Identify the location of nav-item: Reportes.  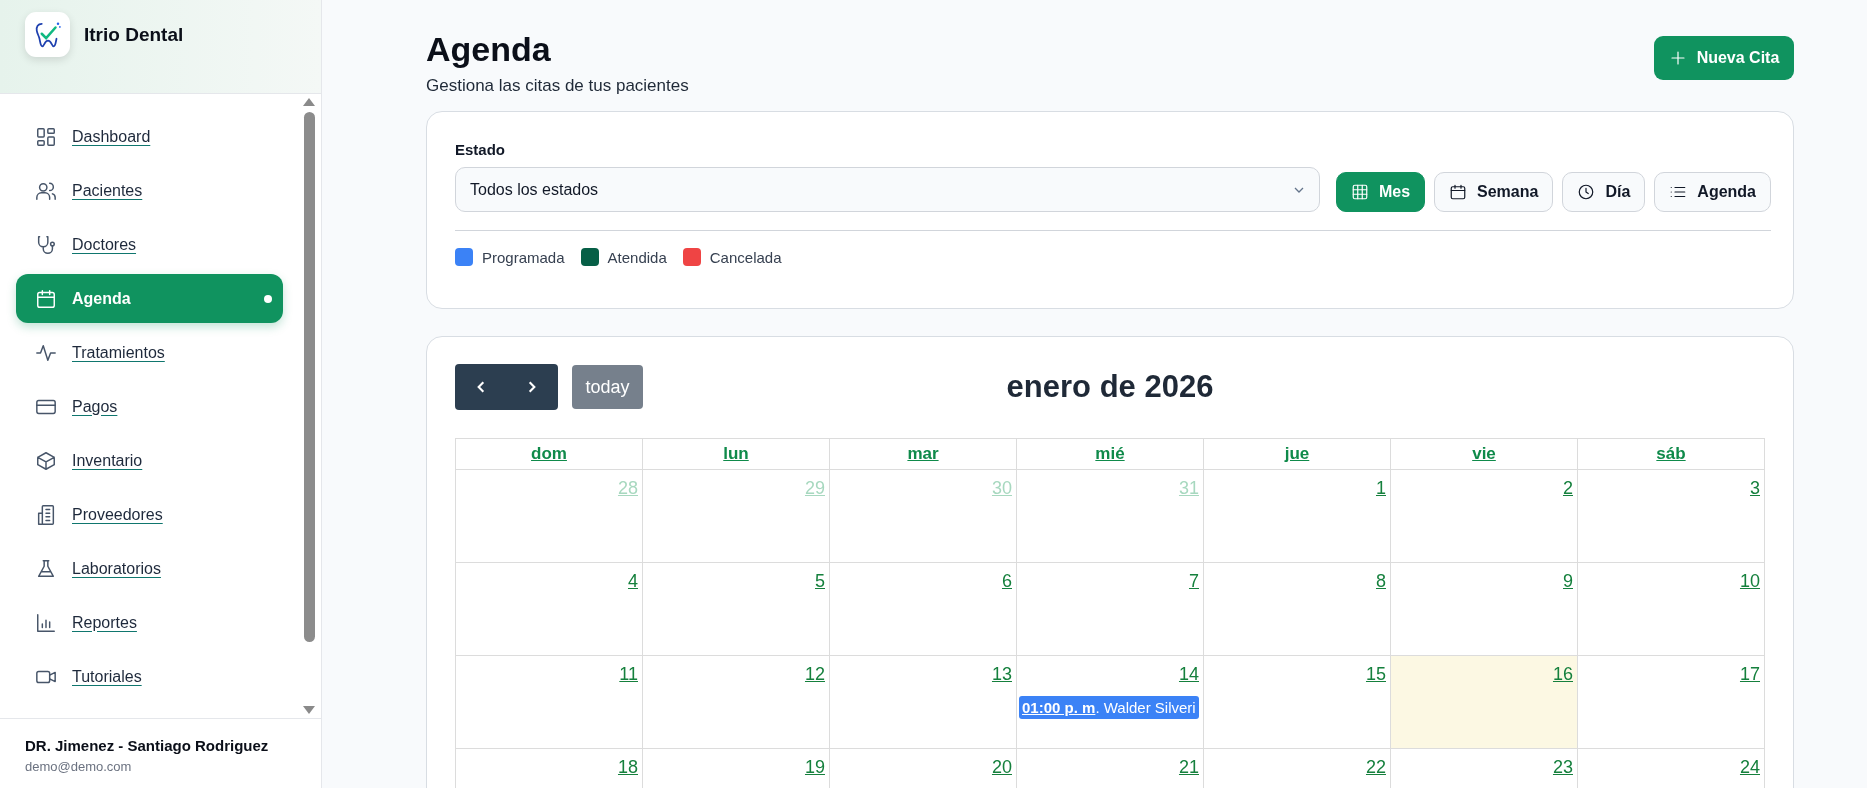
(149, 622).